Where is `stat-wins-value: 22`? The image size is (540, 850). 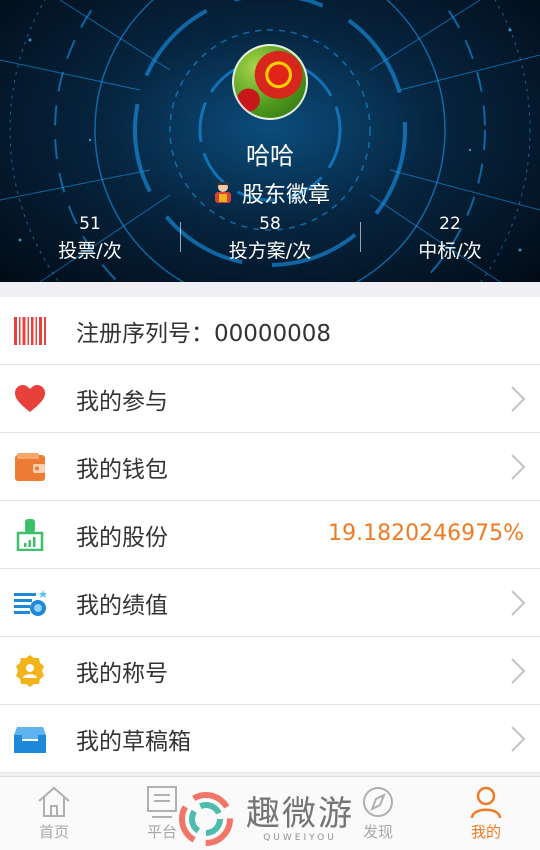 stat-wins-value: 22 is located at coordinates (450, 224).